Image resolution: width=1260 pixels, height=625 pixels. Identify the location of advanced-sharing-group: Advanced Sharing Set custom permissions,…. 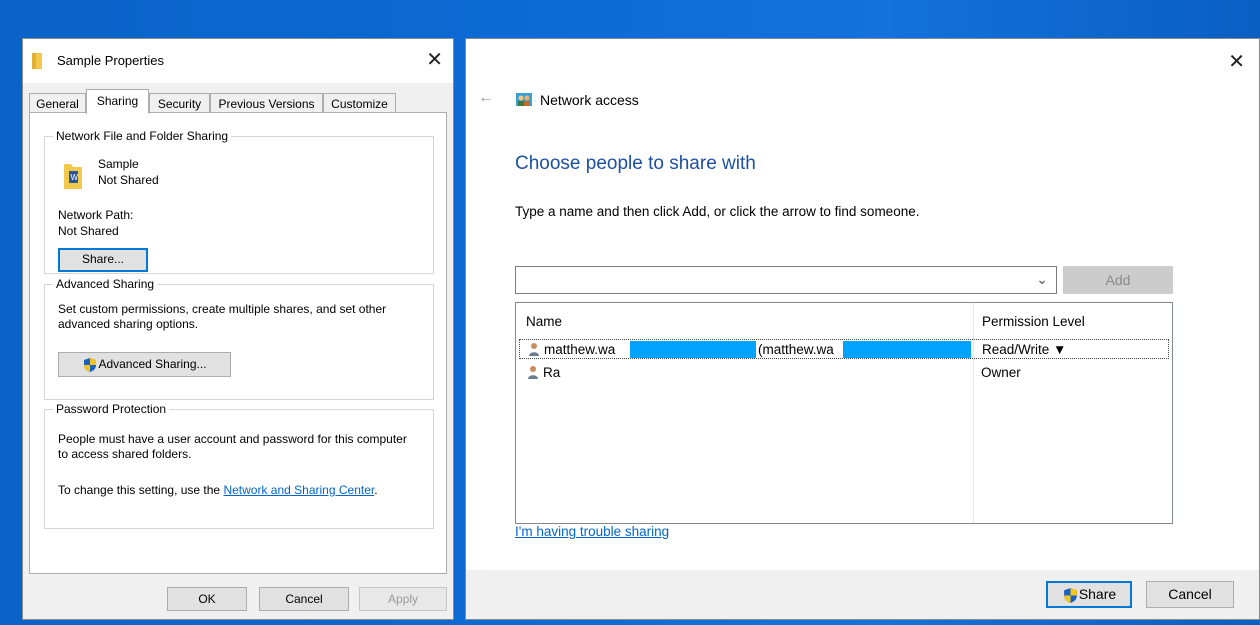
(239, 338).